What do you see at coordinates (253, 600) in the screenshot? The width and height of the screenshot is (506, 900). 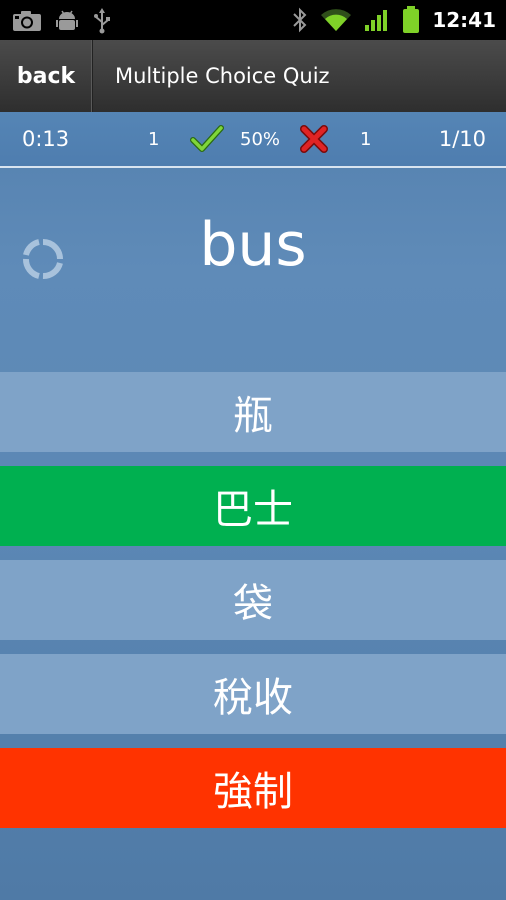 I see `choice-option-3: 袋` at bounding box center [253, 600].